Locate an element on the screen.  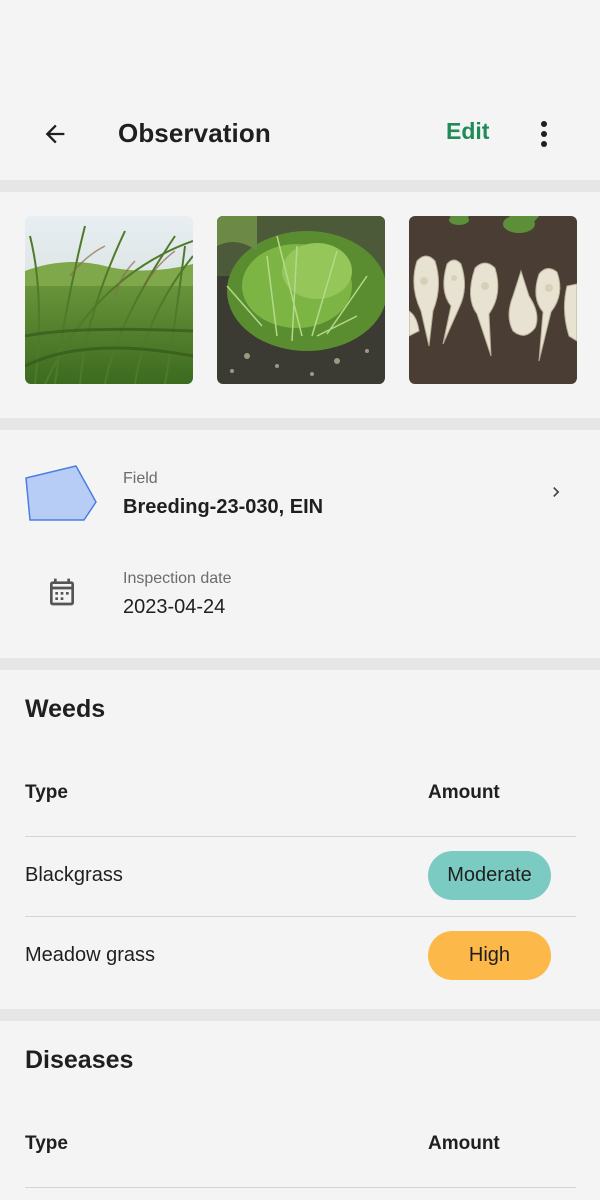
weeds-amount-header: Amount is located at coordinates (464, 792).